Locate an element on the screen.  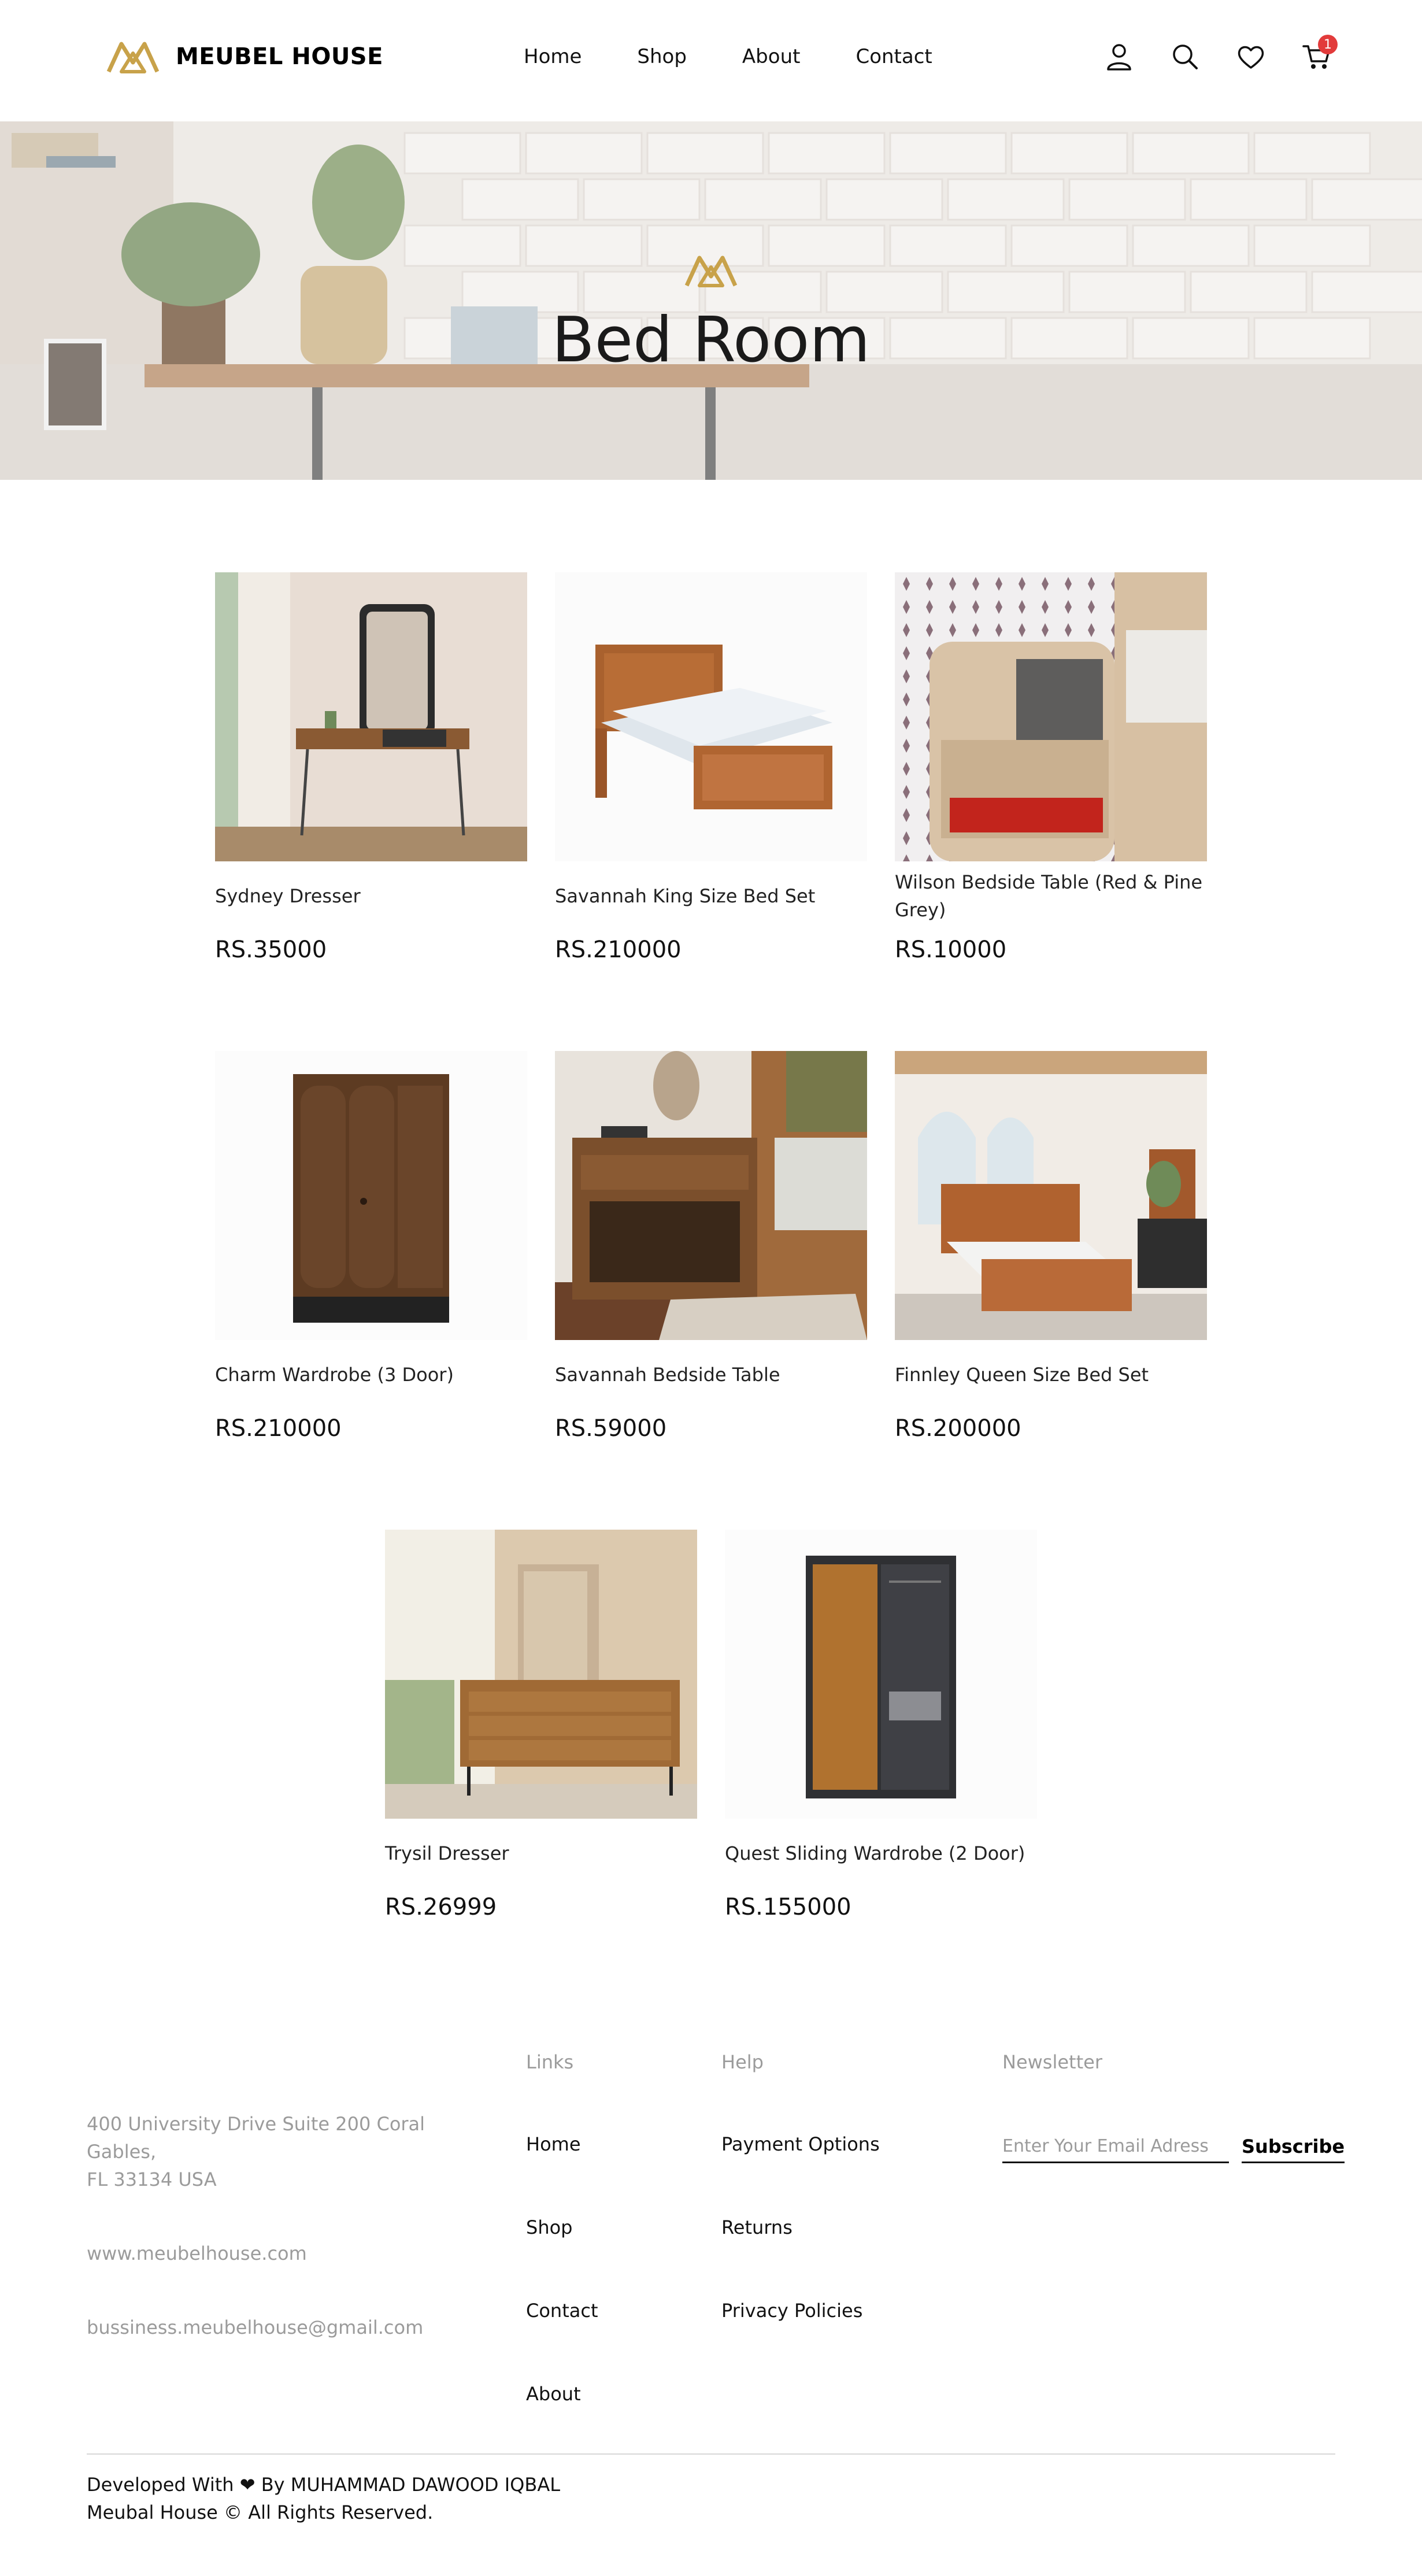
footer-help-heading: Help is located at coordinates (742, 2062).